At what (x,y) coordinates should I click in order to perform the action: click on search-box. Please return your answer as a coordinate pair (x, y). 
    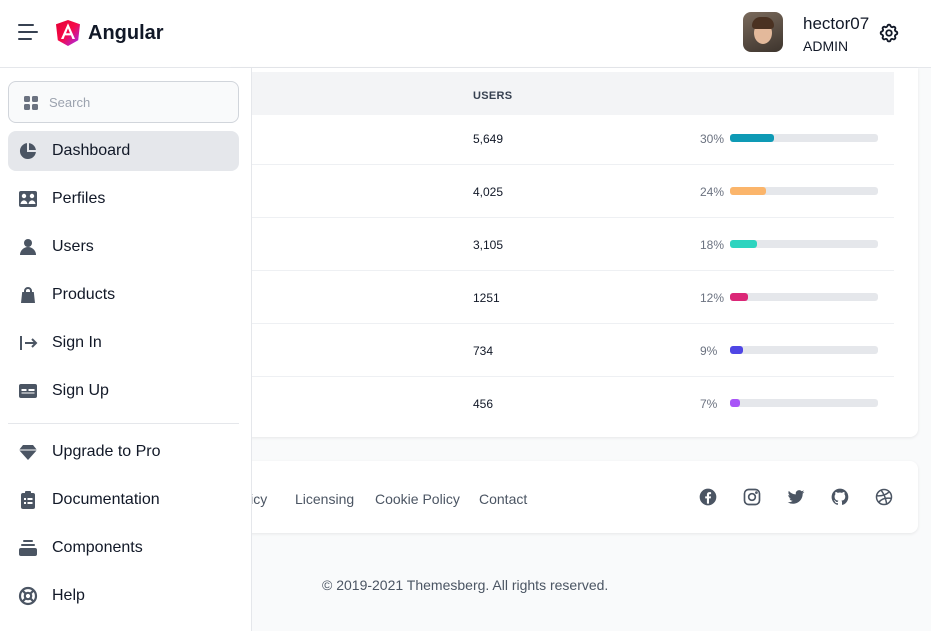
    Looking at the image, I should click on (123, 102).